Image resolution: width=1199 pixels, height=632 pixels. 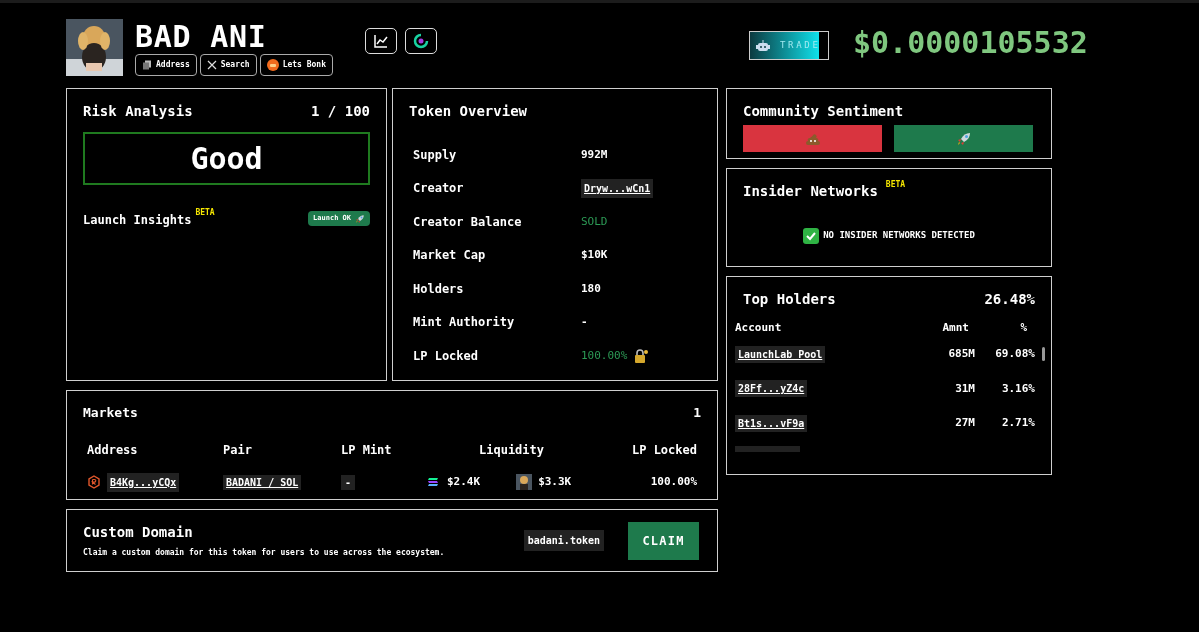 I want to click on copy-icon, so click(x=147, y=65).